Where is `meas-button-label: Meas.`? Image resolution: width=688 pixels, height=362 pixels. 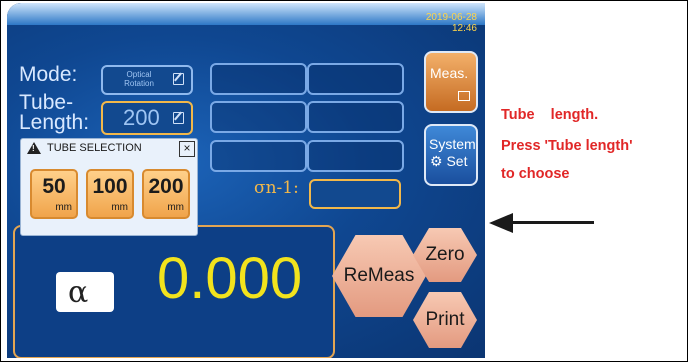
meas-button-label: Meas. is located at coordinates (449, 73).